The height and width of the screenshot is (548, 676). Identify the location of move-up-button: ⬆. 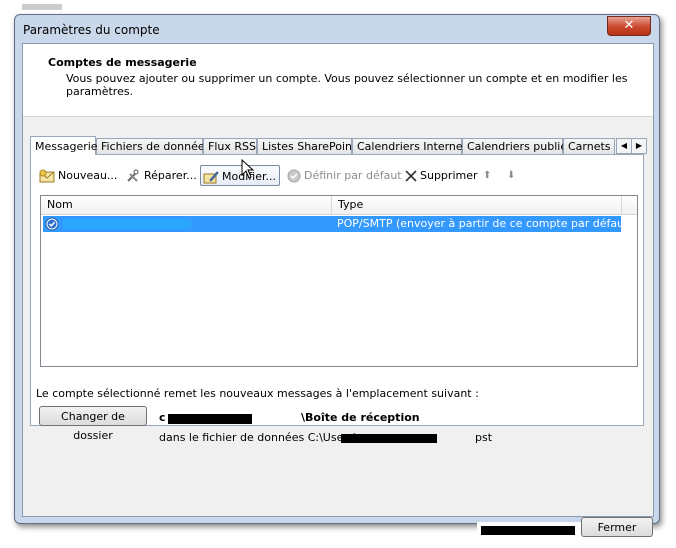
(488, 175).